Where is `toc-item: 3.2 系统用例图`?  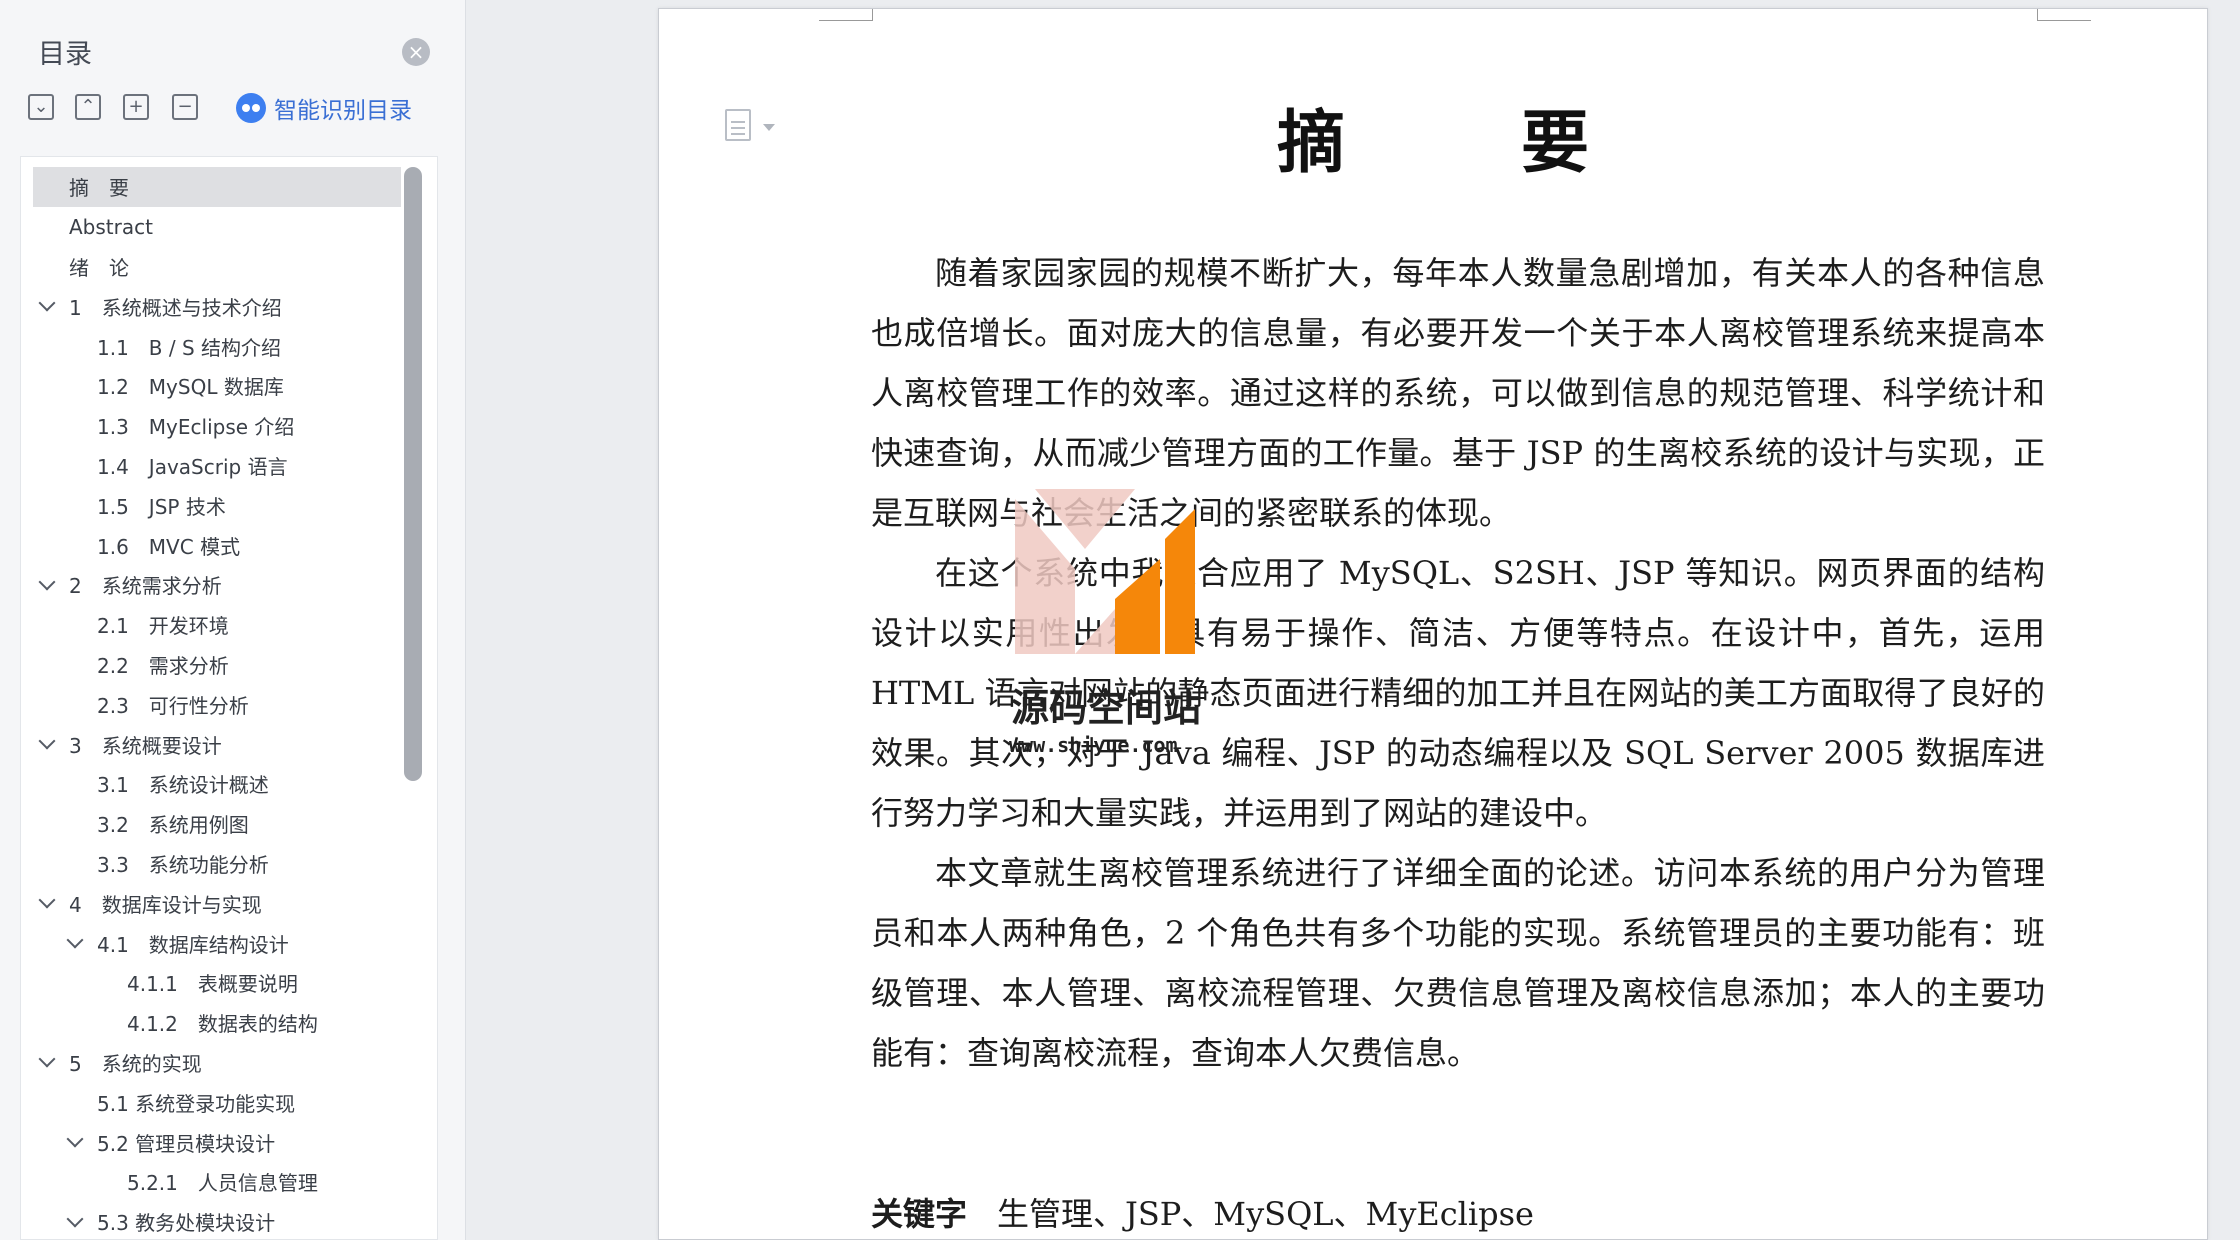
toc-item: 3.2 系统用例图 is located at coordinates (217, 824).